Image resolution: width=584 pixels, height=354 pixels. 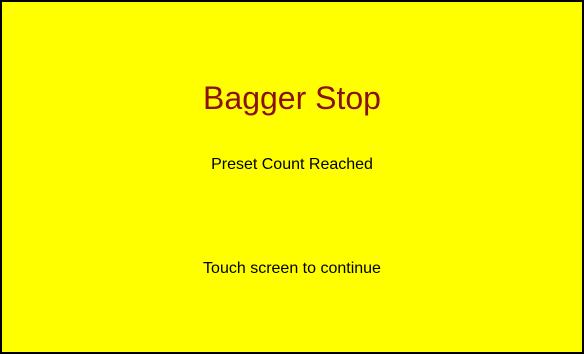 What do you see at coordinates (292, 164) in the screenshot?
I see `alert-message: Preset Count Reached` at bounding box center [292, 164].